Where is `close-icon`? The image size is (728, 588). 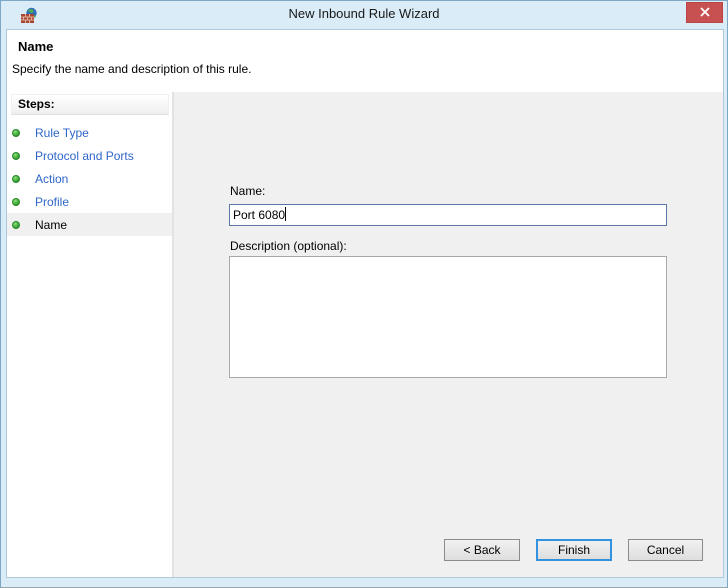
close-icon is located at coordinates (704, 13).